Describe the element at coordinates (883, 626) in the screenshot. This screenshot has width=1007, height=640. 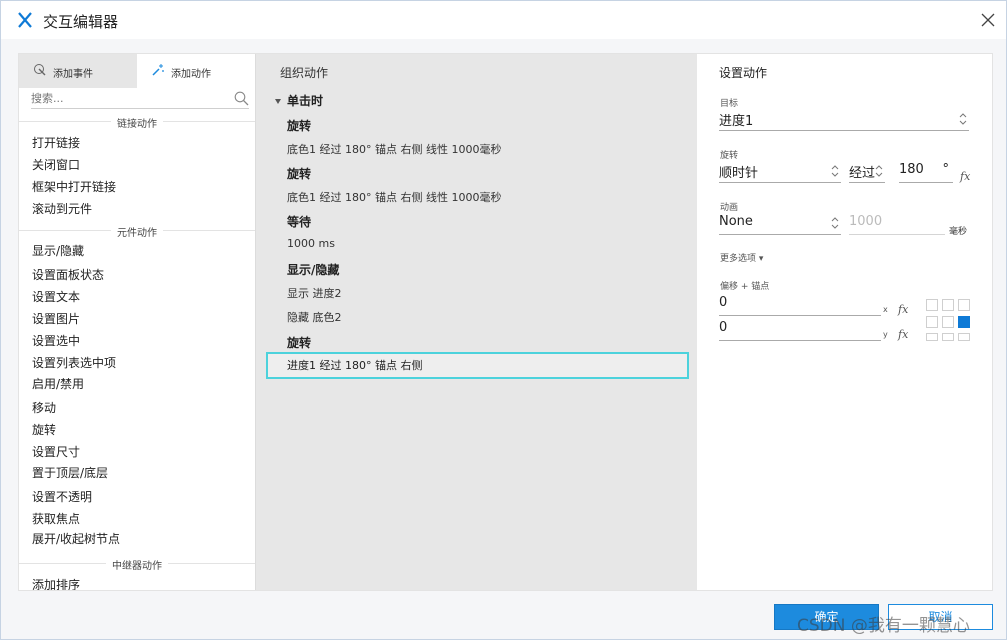
I see `watermark: CSDN @我有一颗慧心` at that location.